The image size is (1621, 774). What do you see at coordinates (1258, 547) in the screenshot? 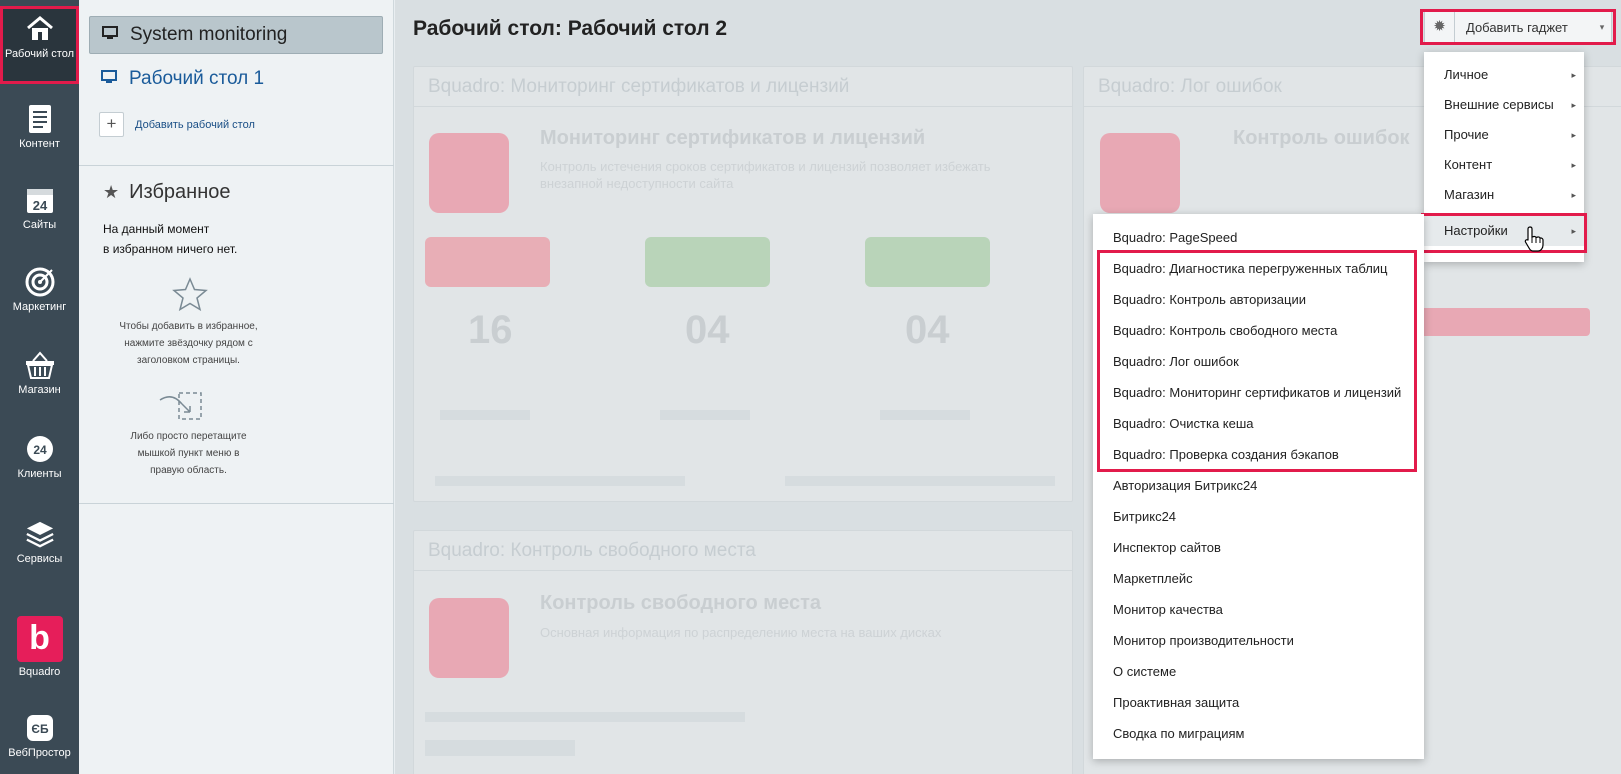
I see `menu-item-gadget: Инспектор сайтов` at bounding box center [1258, 547].